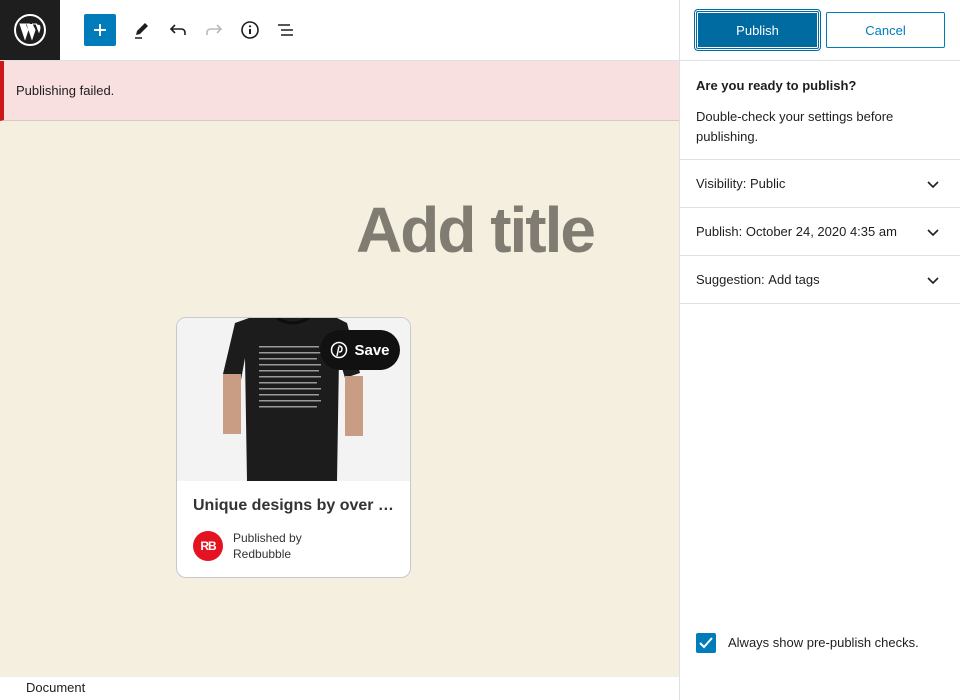  I want to click on pre-publish-checks-checkbox, so click(706, 643).